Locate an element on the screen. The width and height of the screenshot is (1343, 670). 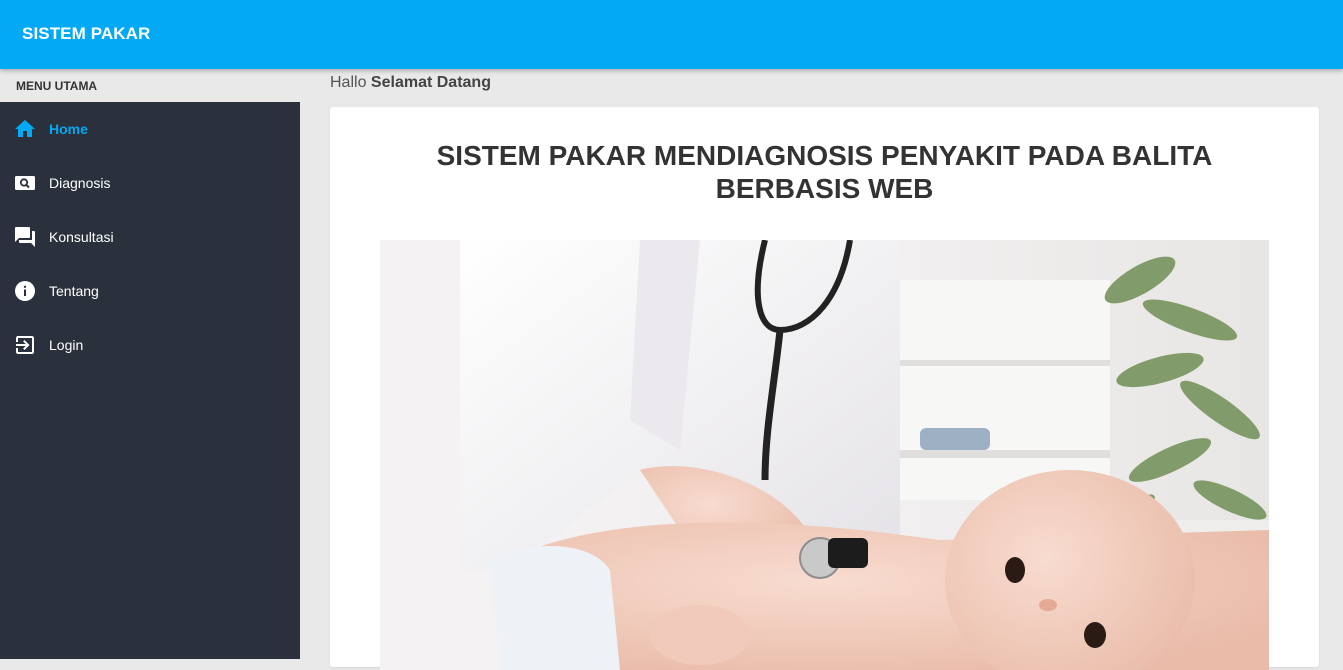
menu-title: MENU UTAMA is located at coordinates (150, 85).